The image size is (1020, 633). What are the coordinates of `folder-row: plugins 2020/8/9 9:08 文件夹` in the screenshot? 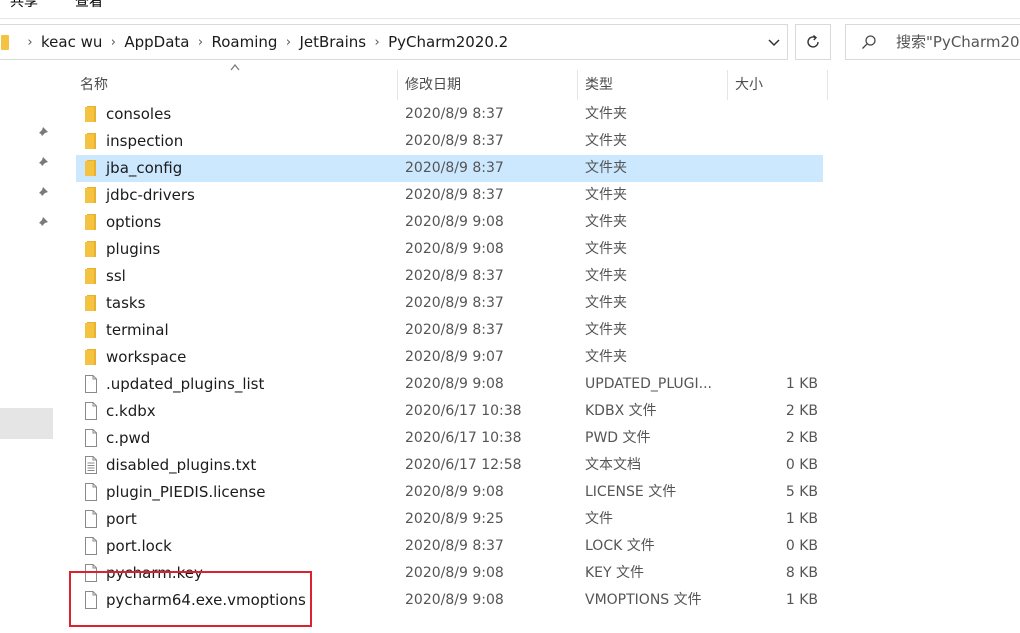 It's located at (449, 249).